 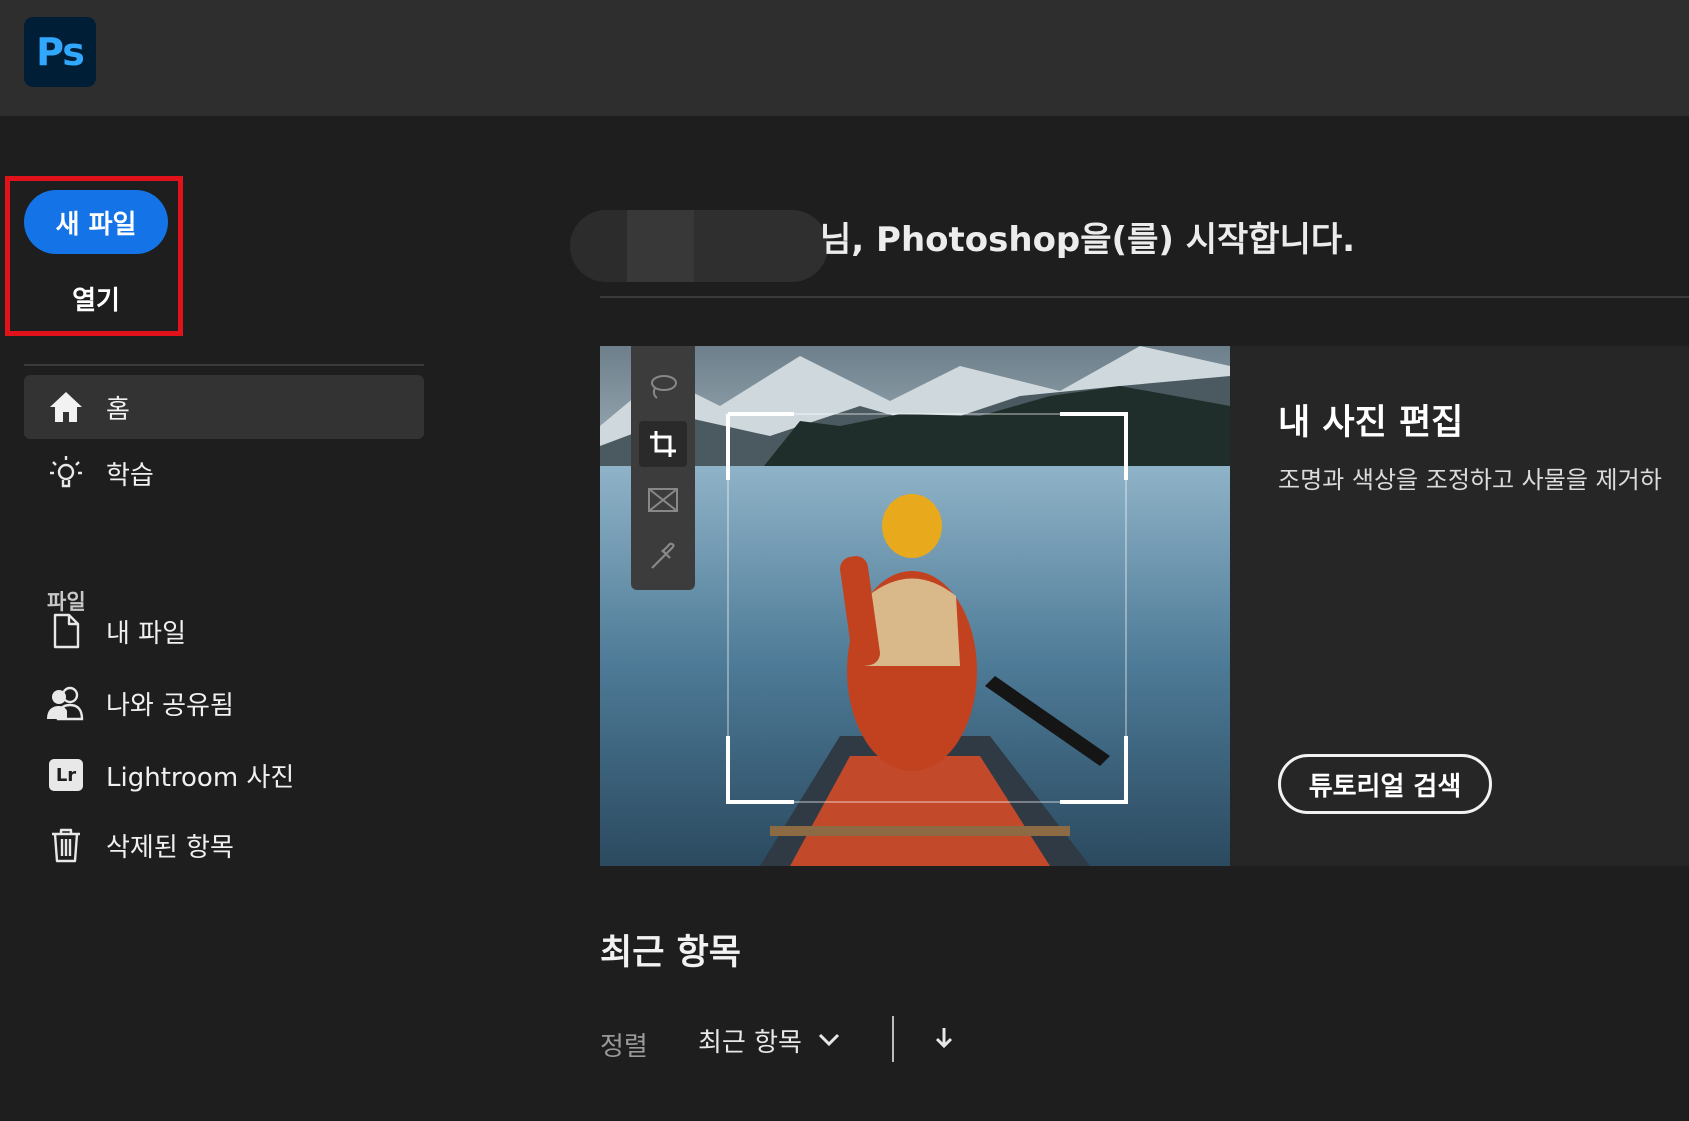 What do you see at coordinates (200, 777) in the screenshot?
I see `sidebar-item-label: Lightroom 사진` at bounding box center [200, 777].